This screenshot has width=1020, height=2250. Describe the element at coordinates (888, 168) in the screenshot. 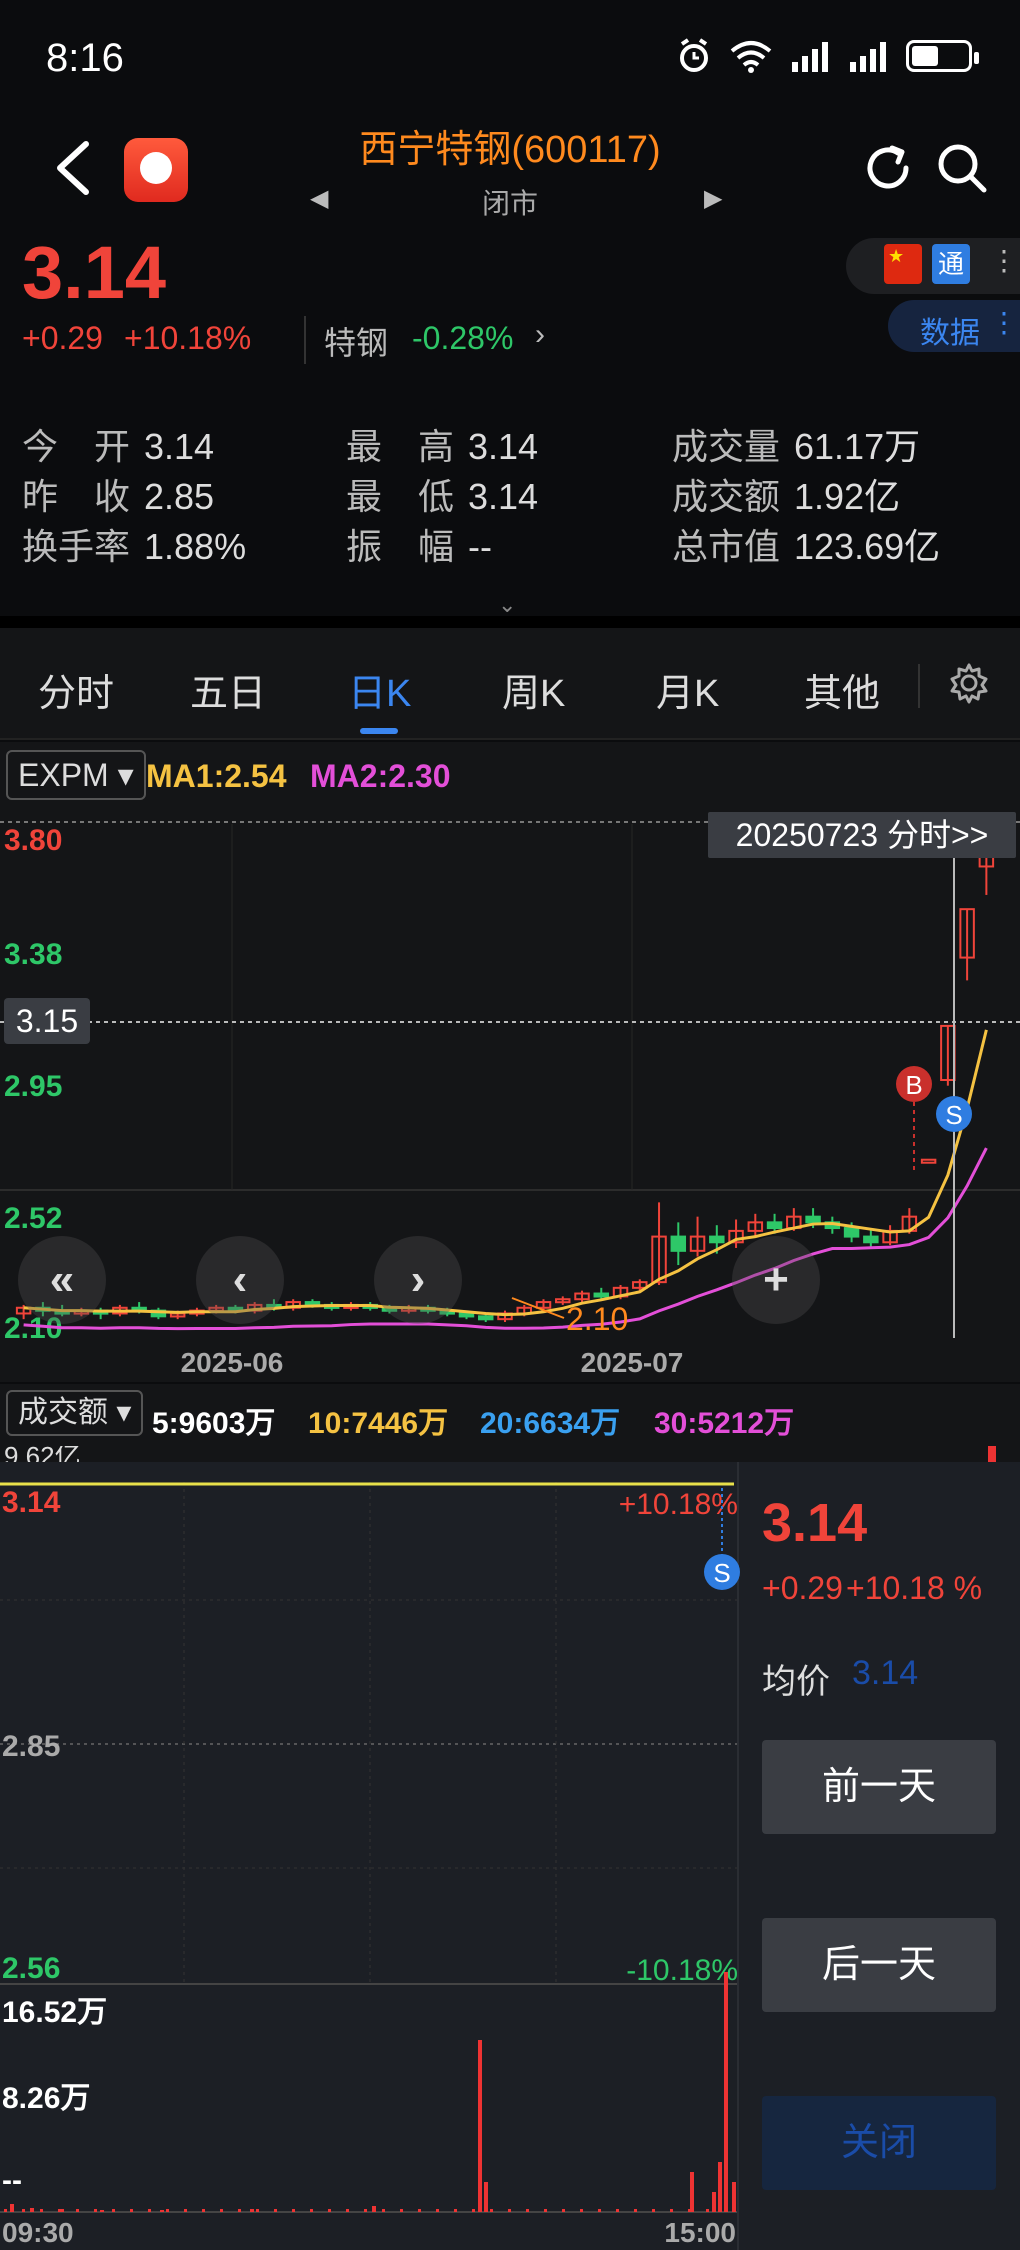

I see `refresh-icon` at that location.